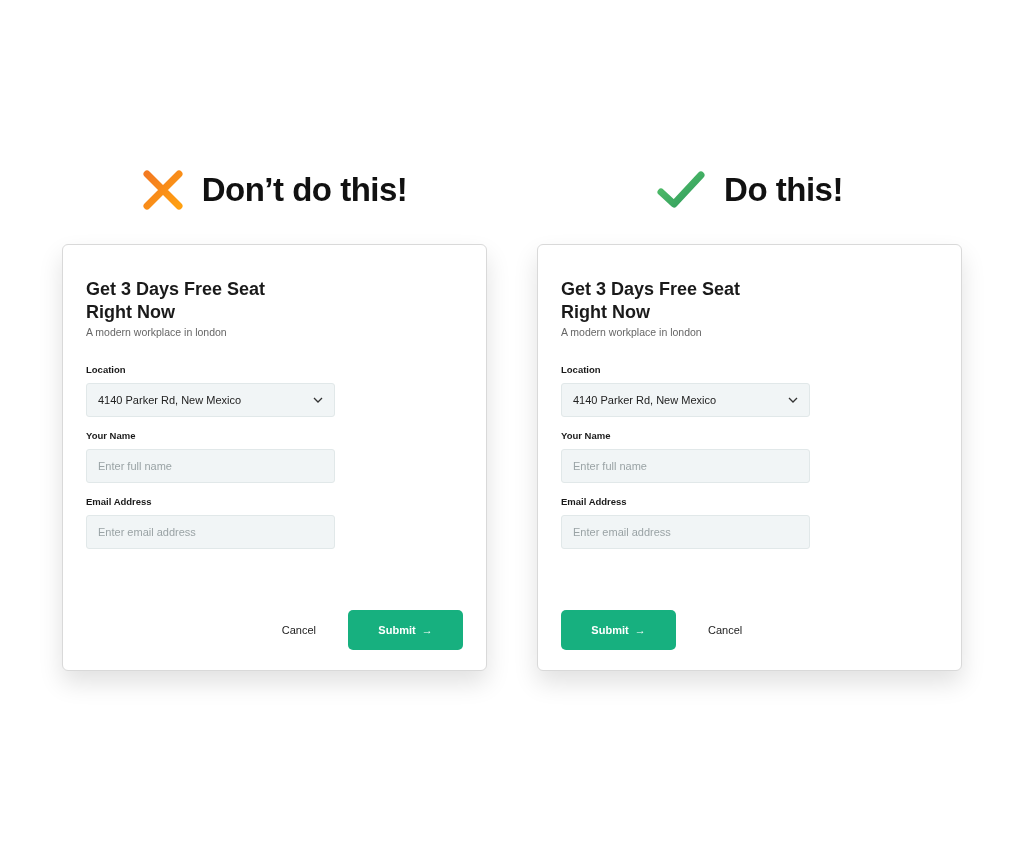 This screenshot has height=861, width=1024. What do you see at coordinates (162, 190) in the screenshot?
I see `cross-icon` at bounding box center [162, 190].